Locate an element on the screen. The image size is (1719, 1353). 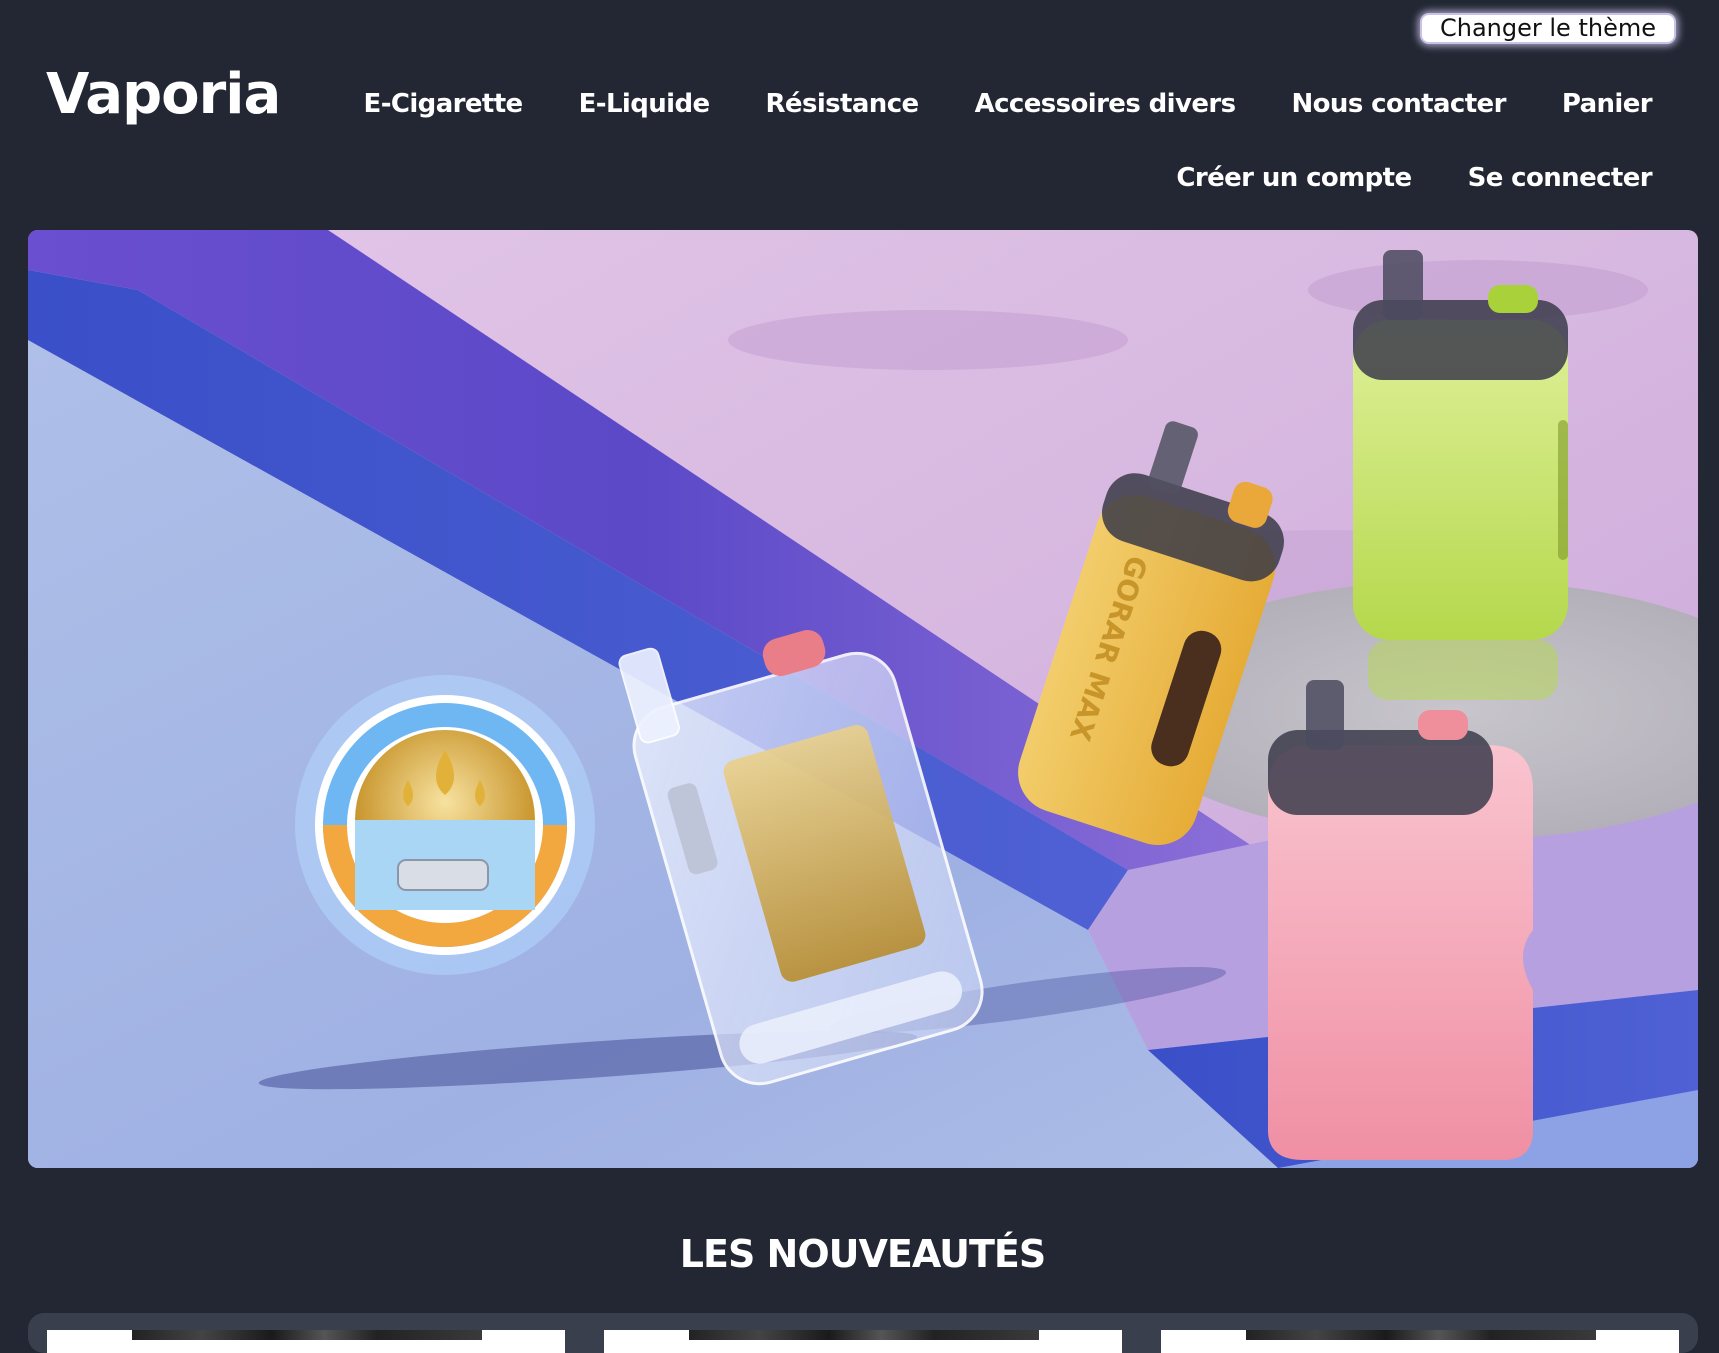
create-account-link: Créer un compte is located at coordinates (1294, 178).